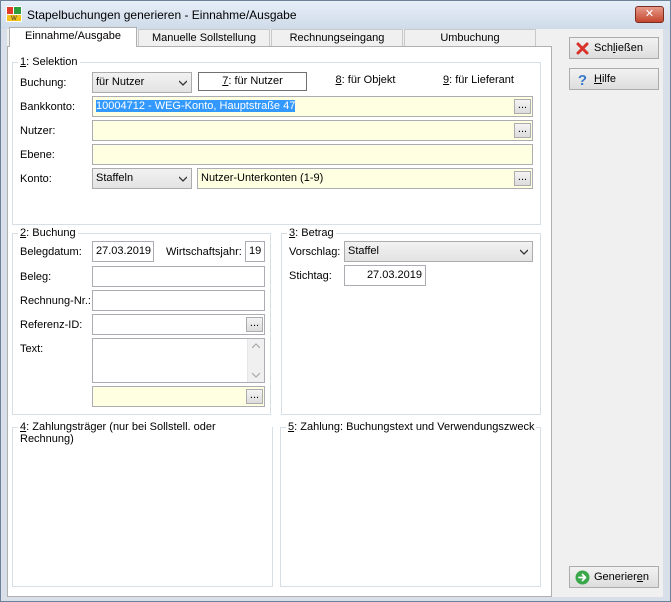  Describe the element at coordinates (115, 178) in the screenshot. I see `konto-select-value: Staffeln` at that location.